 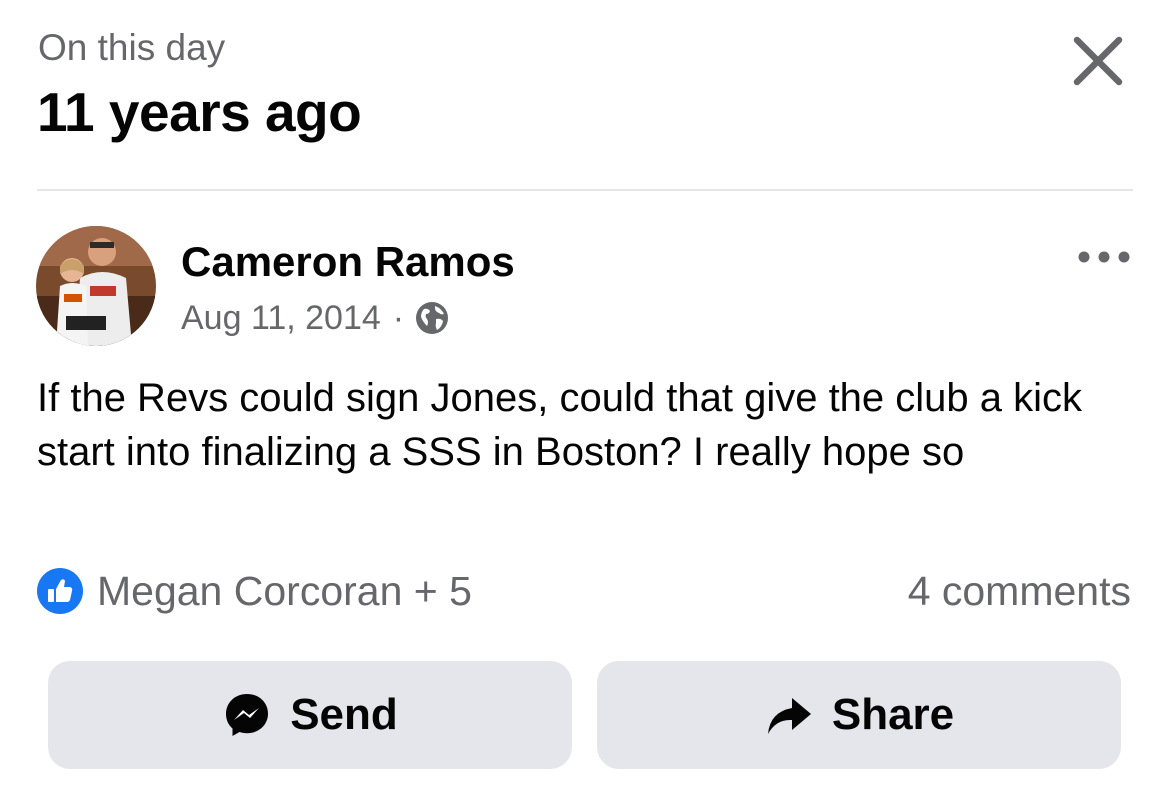 What do you see at coordinates (1019, 591) in the screenshot?
I see `comments-count: 4 comments` at bounding box center [1019, 591].